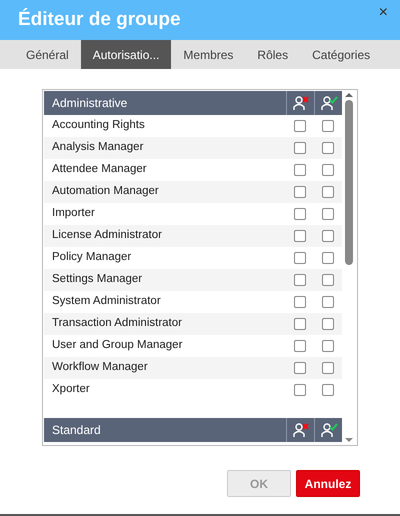 Image resolution: width=400 pixels, height=516 pixels. What do you see at coordinates (328, 483) in the screenshot?
I see `cancel-button: Annulez` at bounding box center [328, 483].